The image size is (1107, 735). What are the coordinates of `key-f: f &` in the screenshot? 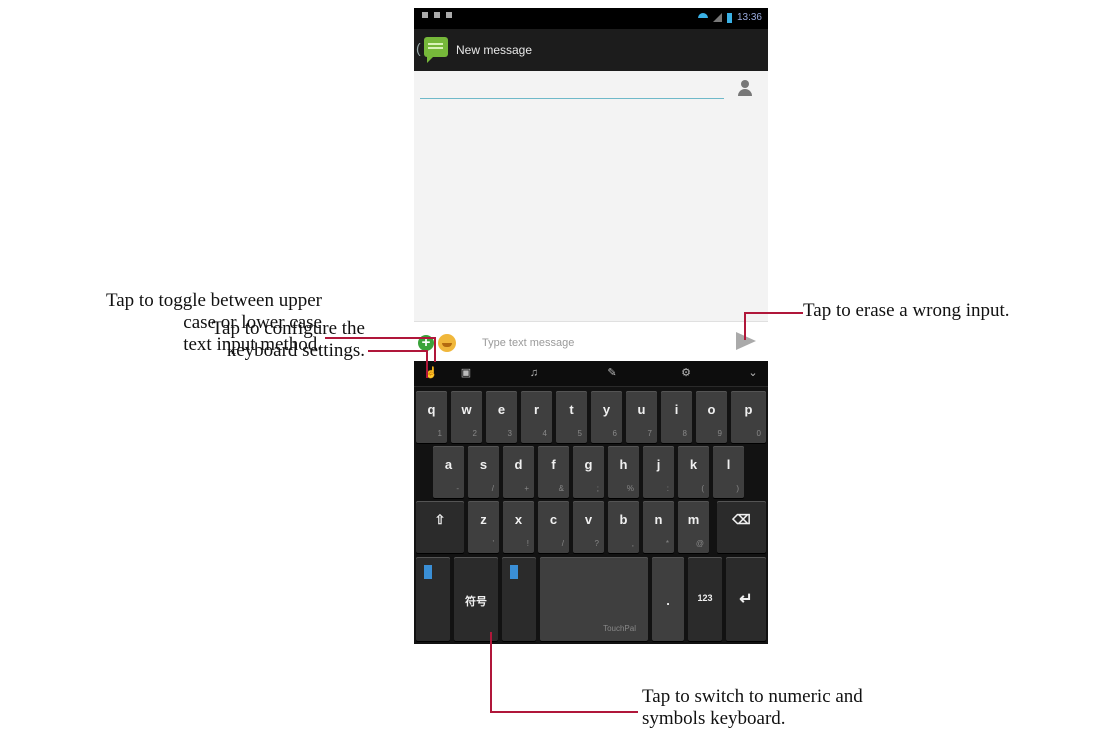 It's located at (553, 472).